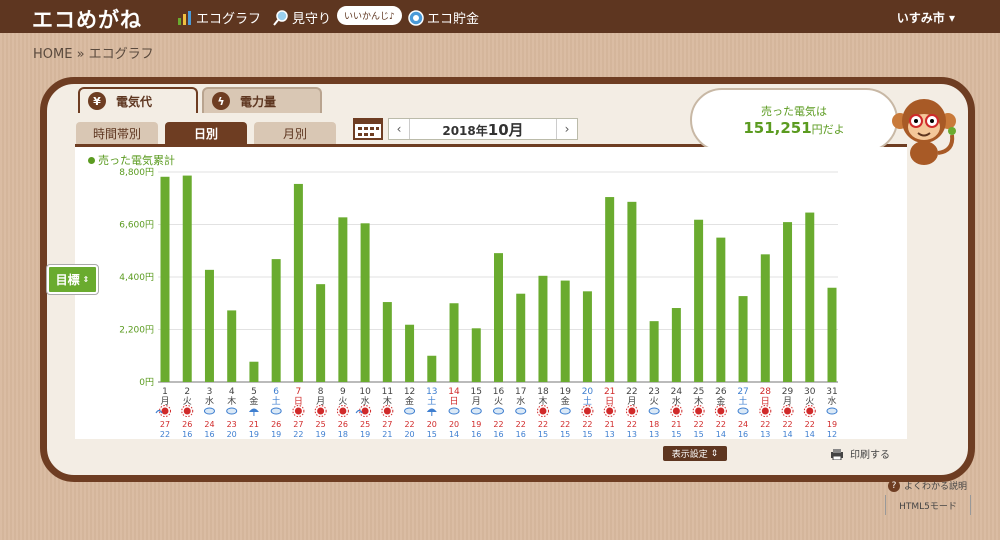  What do you see at coordinates (654, 424) in the screenshot?
I see `temp-high-label: 18` at bounding box center [654, 424].